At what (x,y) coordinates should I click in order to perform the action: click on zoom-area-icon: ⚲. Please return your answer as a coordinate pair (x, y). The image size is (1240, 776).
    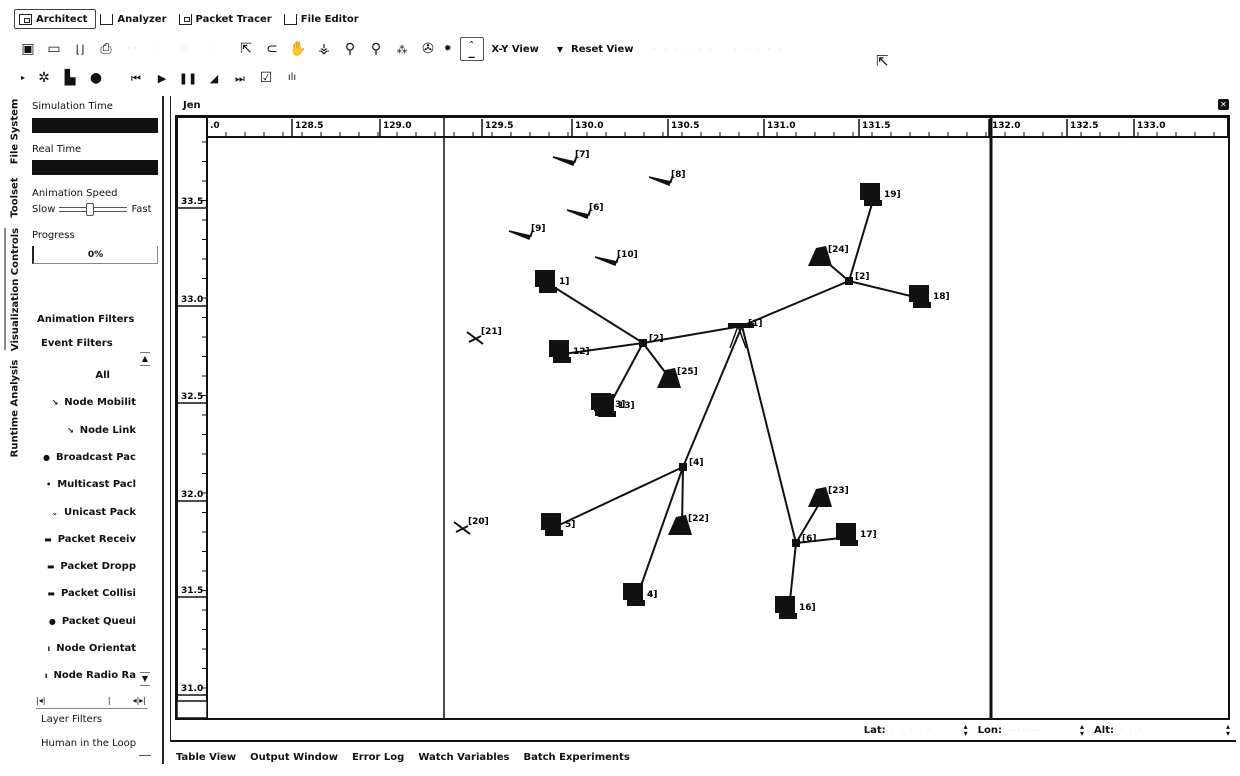
    Looking at the image, I should click on (376, 49).